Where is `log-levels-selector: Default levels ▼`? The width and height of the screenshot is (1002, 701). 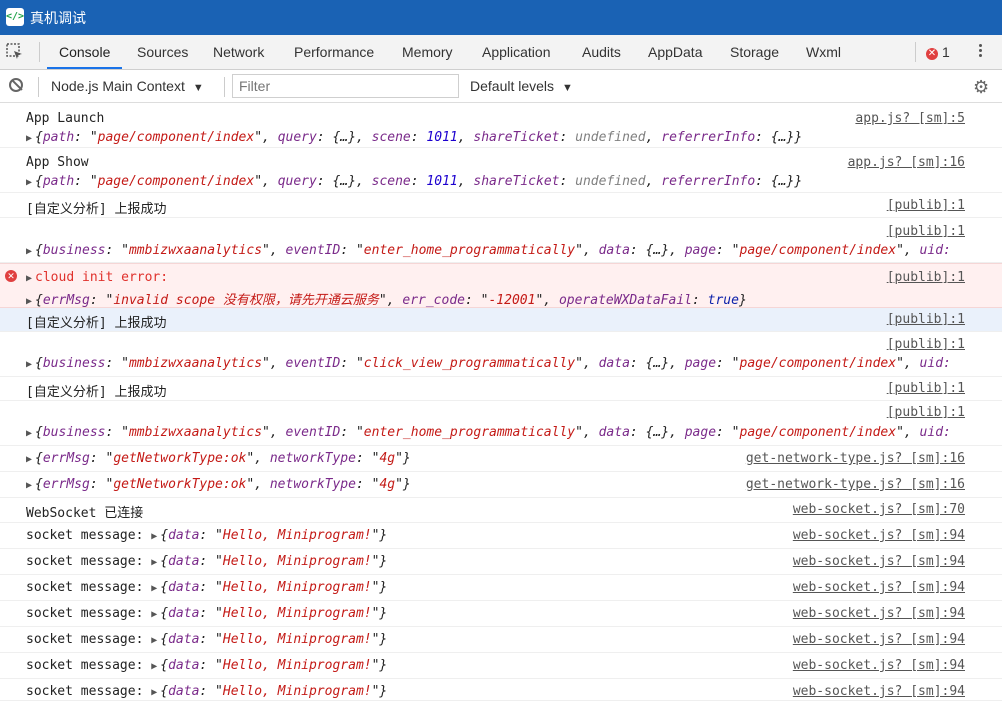
log-levels-selector: Default levels ▼ is located at coordinates (521, 86).